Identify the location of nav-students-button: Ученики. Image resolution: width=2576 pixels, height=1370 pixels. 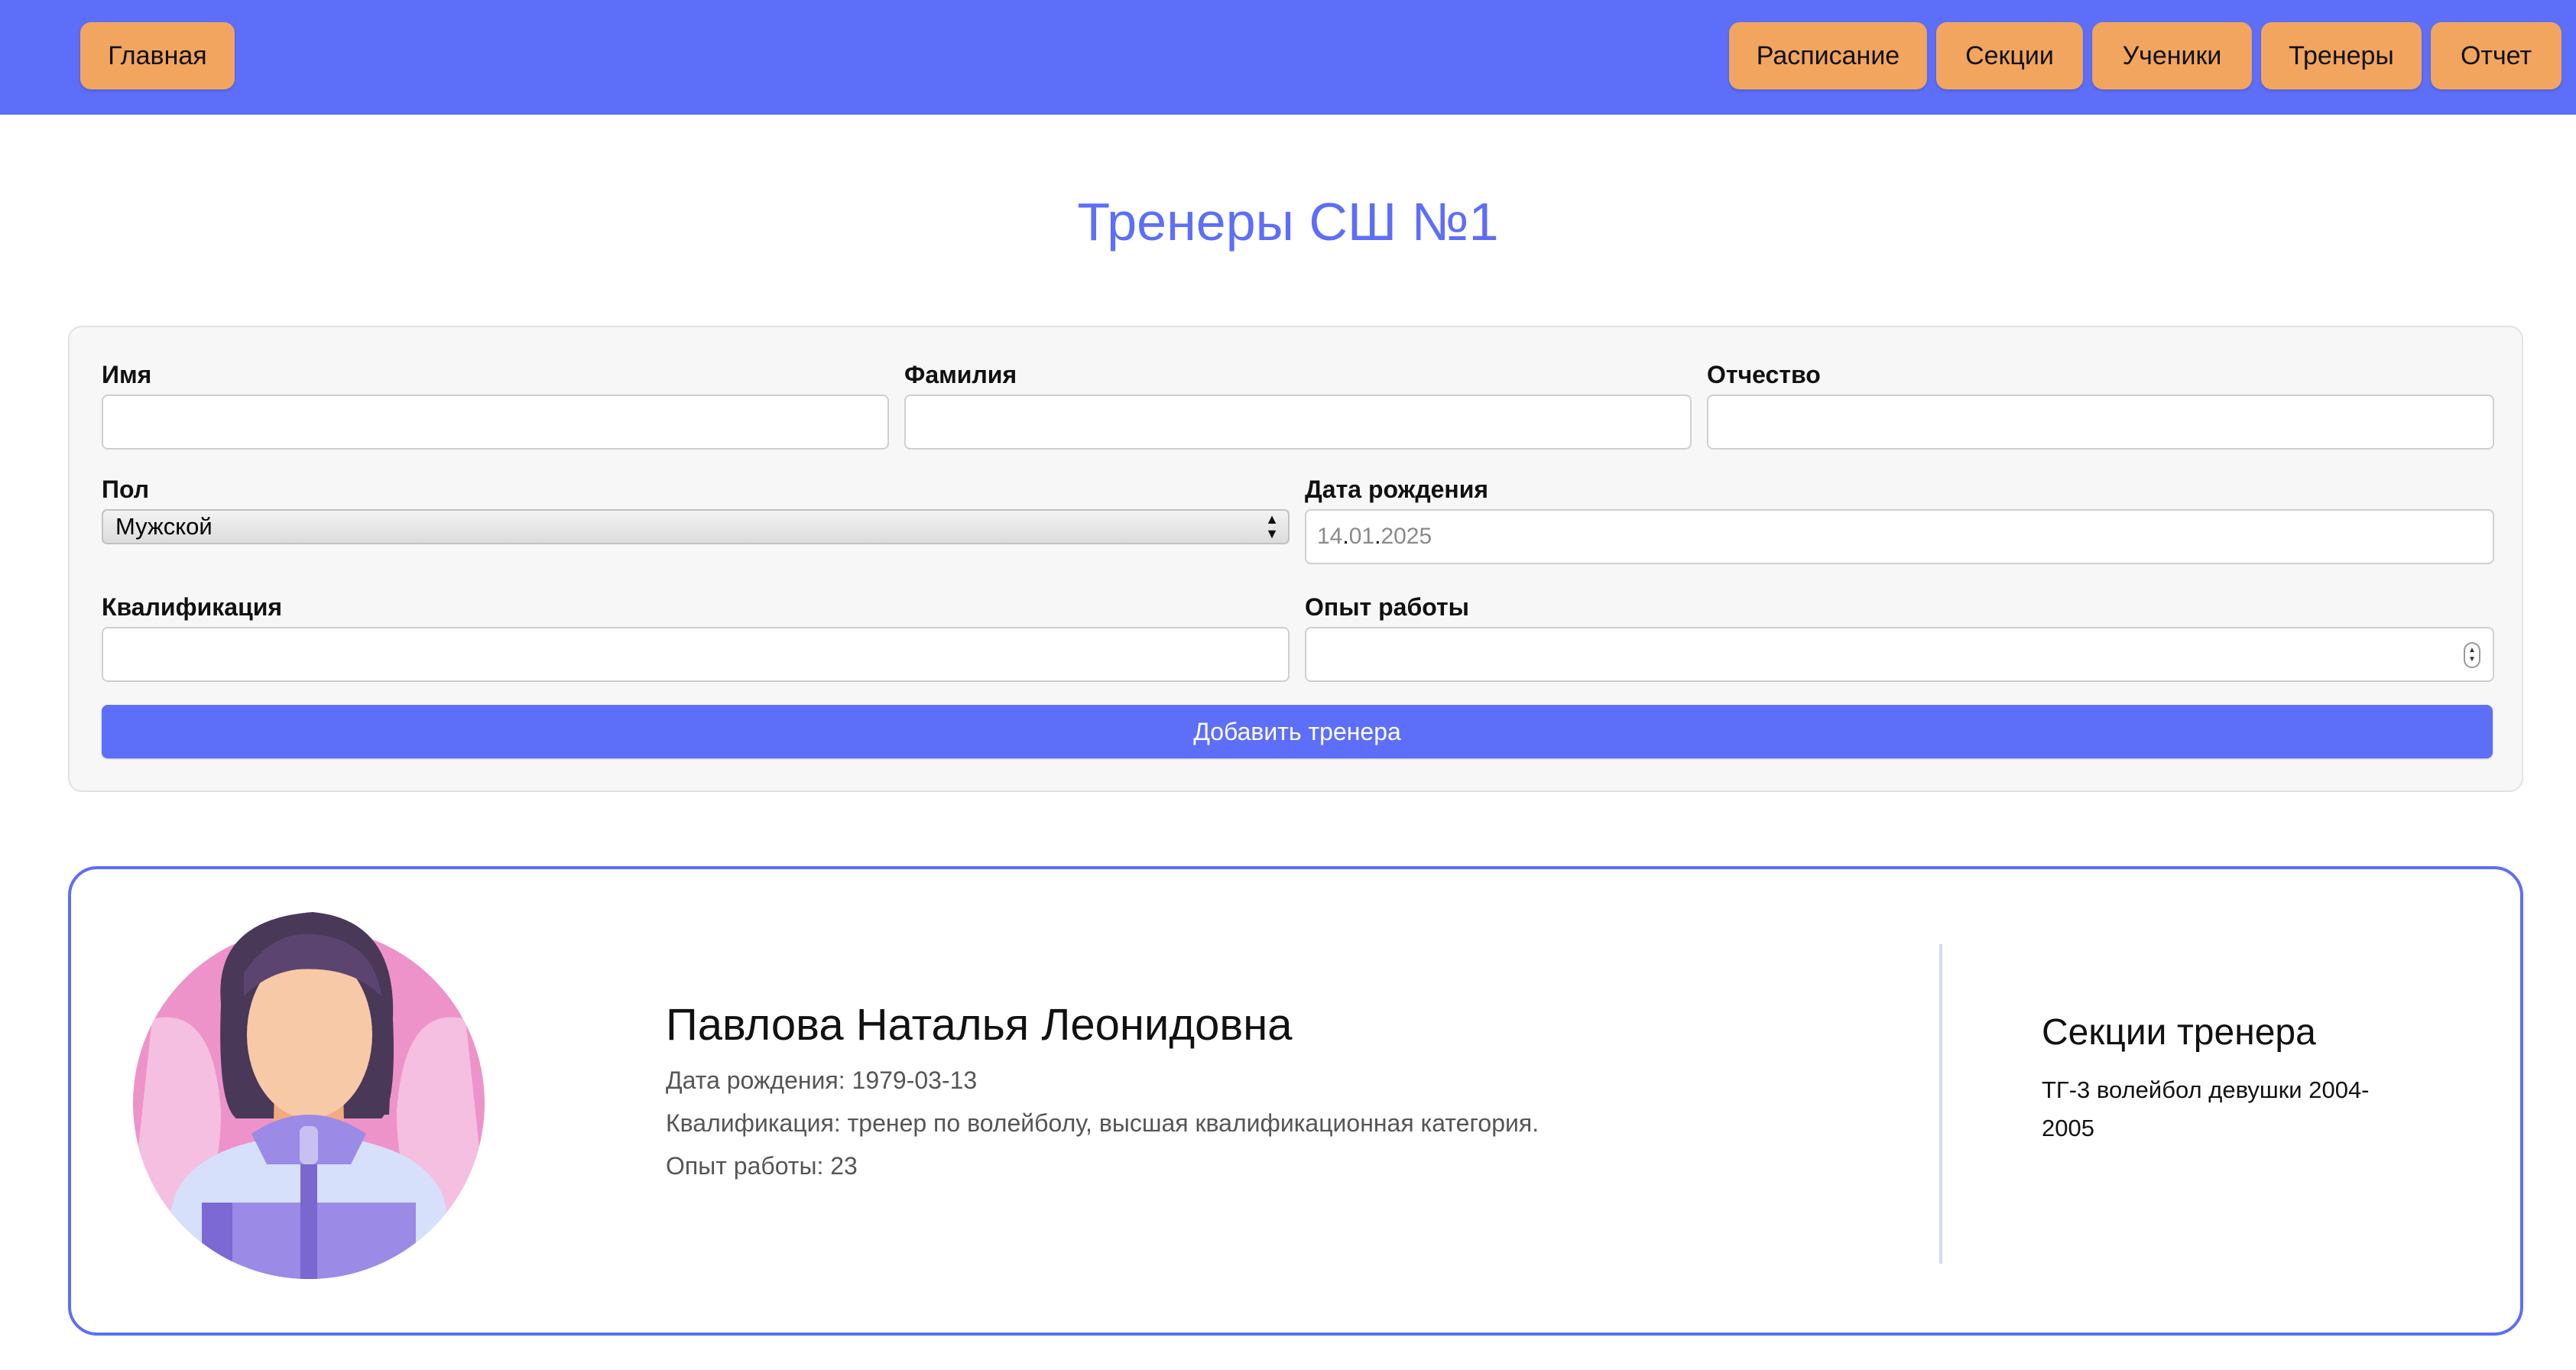
(2172, 55).